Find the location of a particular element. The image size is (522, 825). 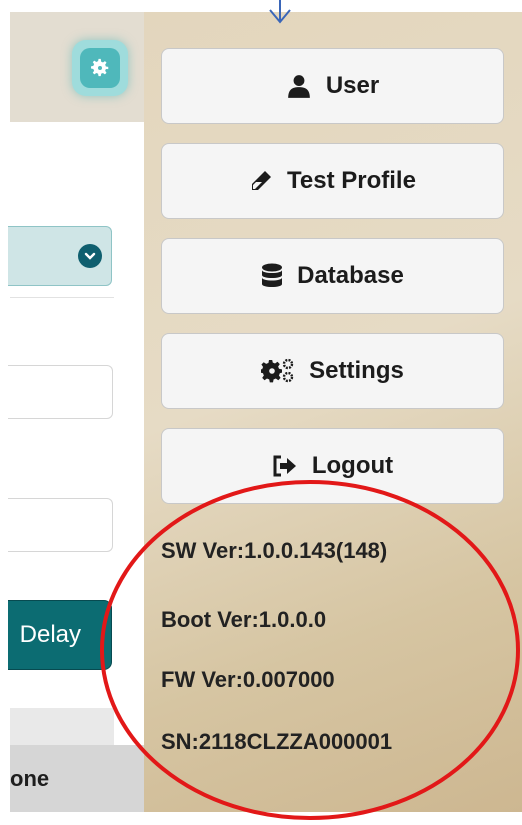

test-profile-button: Test Profile is located at coordinates (332, 181).